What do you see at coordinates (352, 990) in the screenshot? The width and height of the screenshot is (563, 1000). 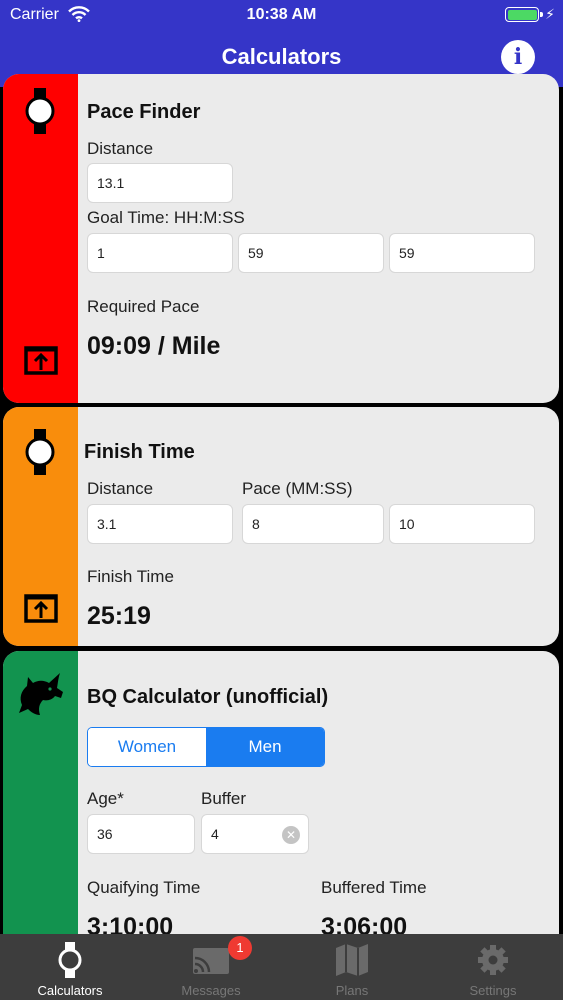 I see `tab-label: Plans` at bounding box center [352, 990].